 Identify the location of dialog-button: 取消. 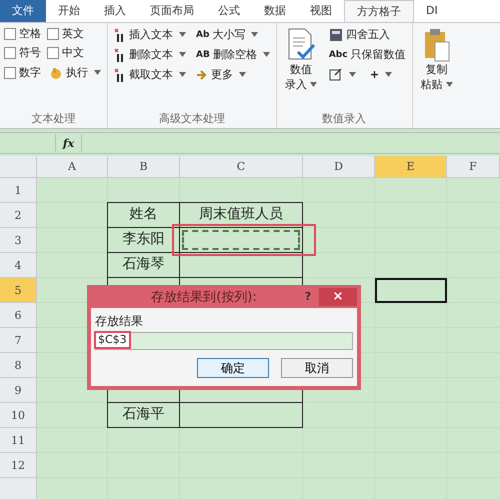
(317, 368).